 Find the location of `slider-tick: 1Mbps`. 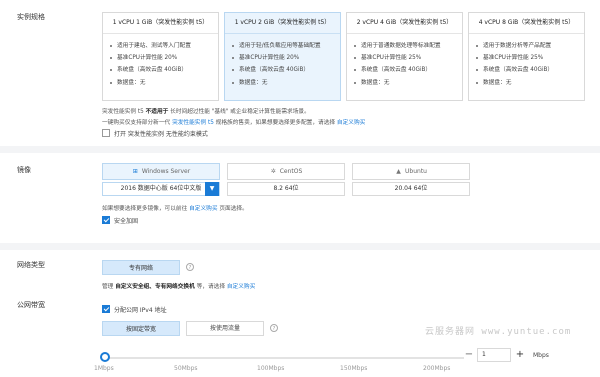

slider-tick: 1Mbps is located at coordinates (104, 368).